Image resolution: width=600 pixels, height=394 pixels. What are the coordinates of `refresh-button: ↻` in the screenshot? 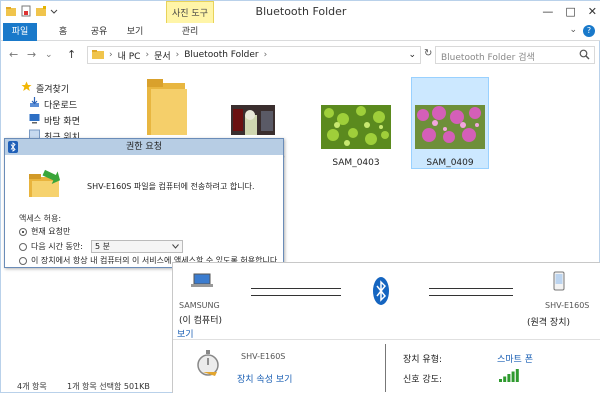 It's located at (428, 53).